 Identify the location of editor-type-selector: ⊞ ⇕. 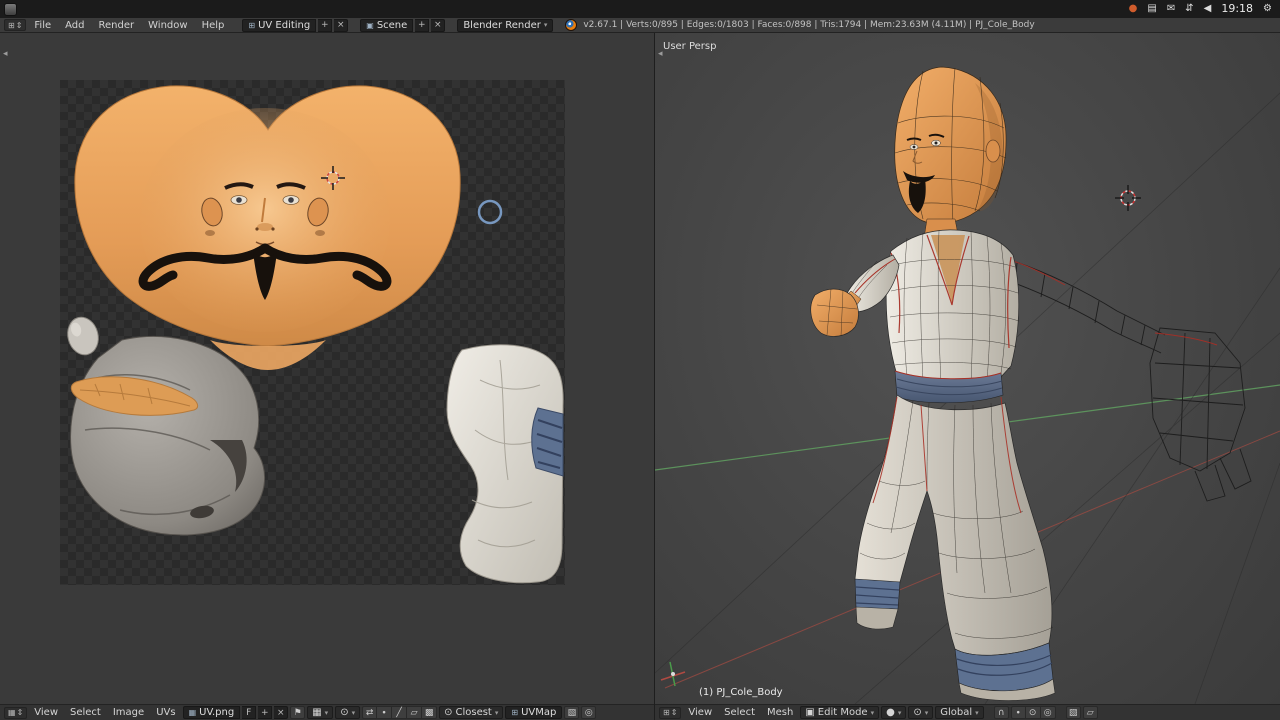
(15, 25).